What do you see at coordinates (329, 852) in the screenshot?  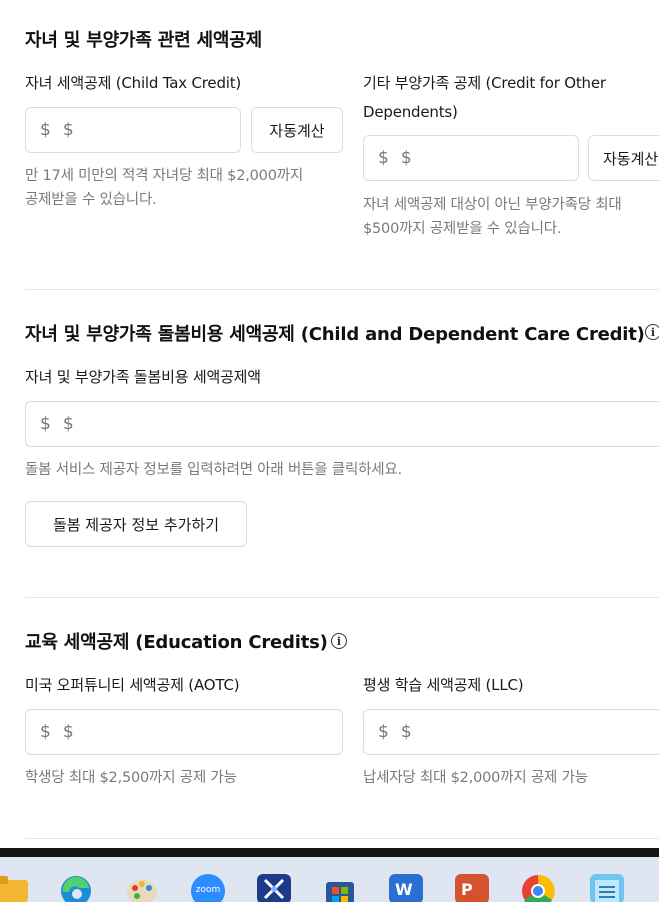 I see `taskbar-edge` at bounding box center [329, 852].